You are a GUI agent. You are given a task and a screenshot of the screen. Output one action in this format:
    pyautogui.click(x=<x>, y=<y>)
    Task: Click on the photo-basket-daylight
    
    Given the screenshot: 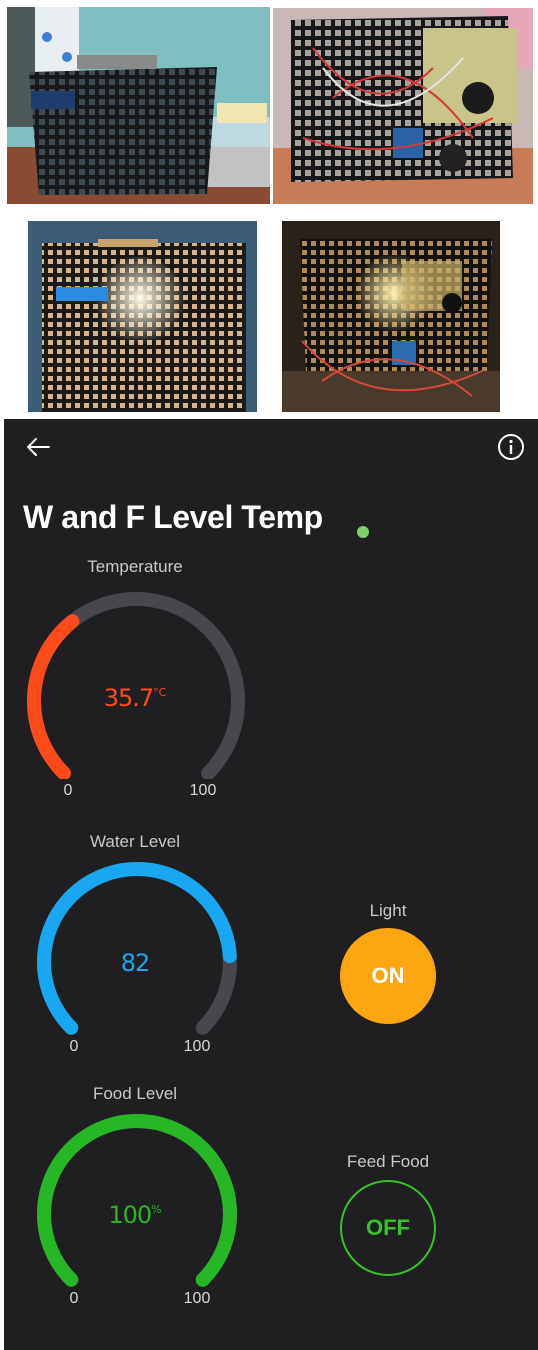 What is the action you would take?
    pyautogui.click(x=138, y=105)
    